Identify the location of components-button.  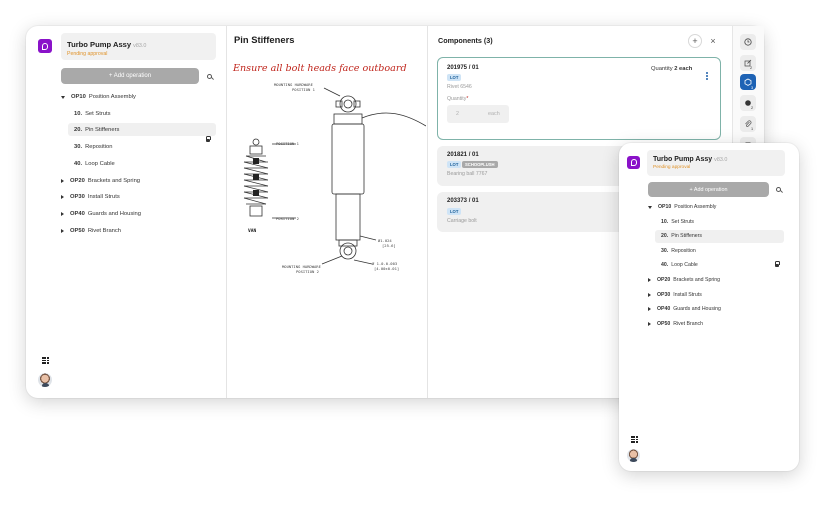
(748, 82).